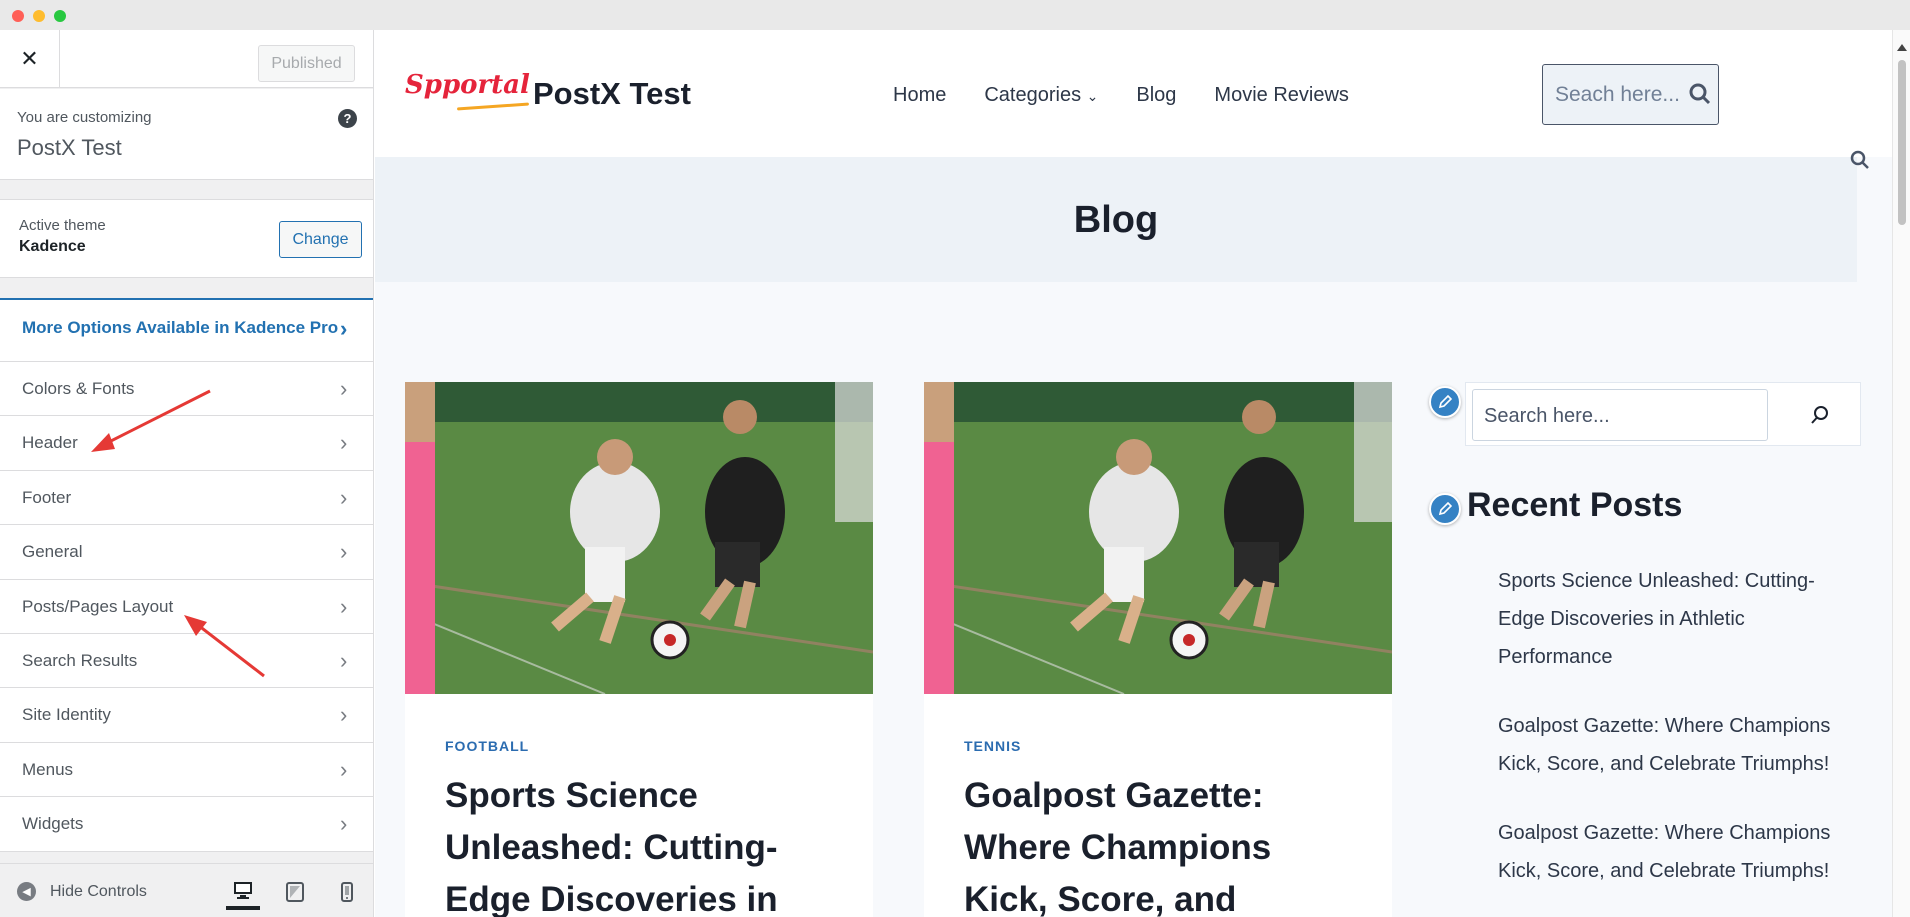 This screenshot has width=1910, height=917. Describe the element at coordinates (320, 239) in the screenshot. I see `change-theme-button: Change` at that location.